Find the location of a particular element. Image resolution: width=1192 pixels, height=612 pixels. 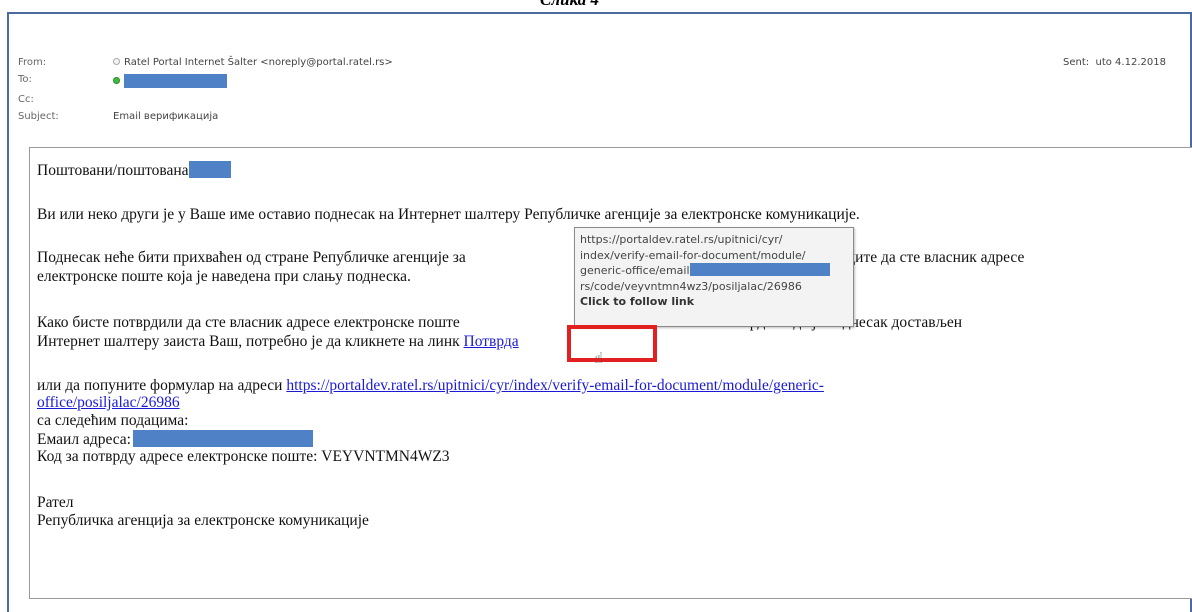

email-address-line: Емаил адреса: is located at coordinates (175, 439).